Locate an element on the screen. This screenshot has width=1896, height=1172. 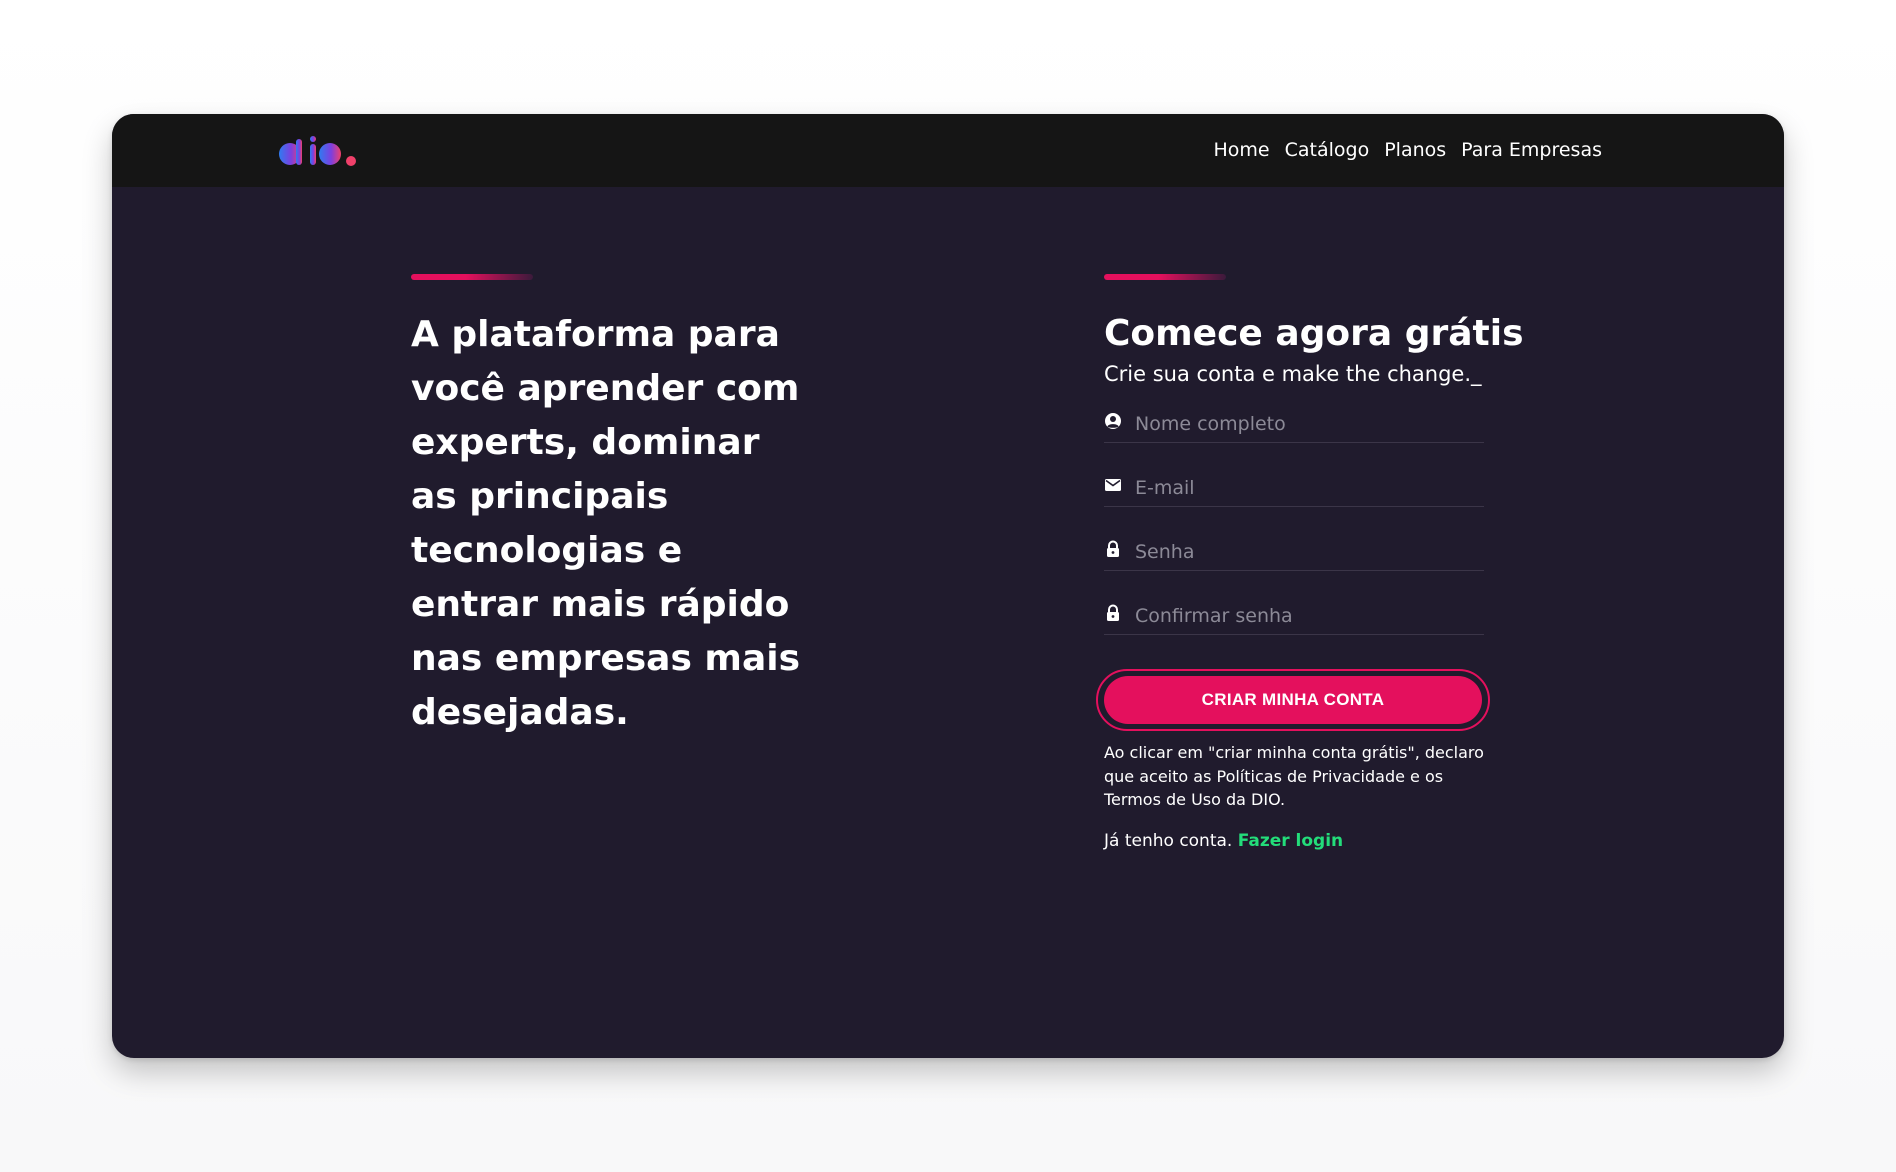
nav-link-para-empresas: Para Empresas is located at coordinates (1531, 150).